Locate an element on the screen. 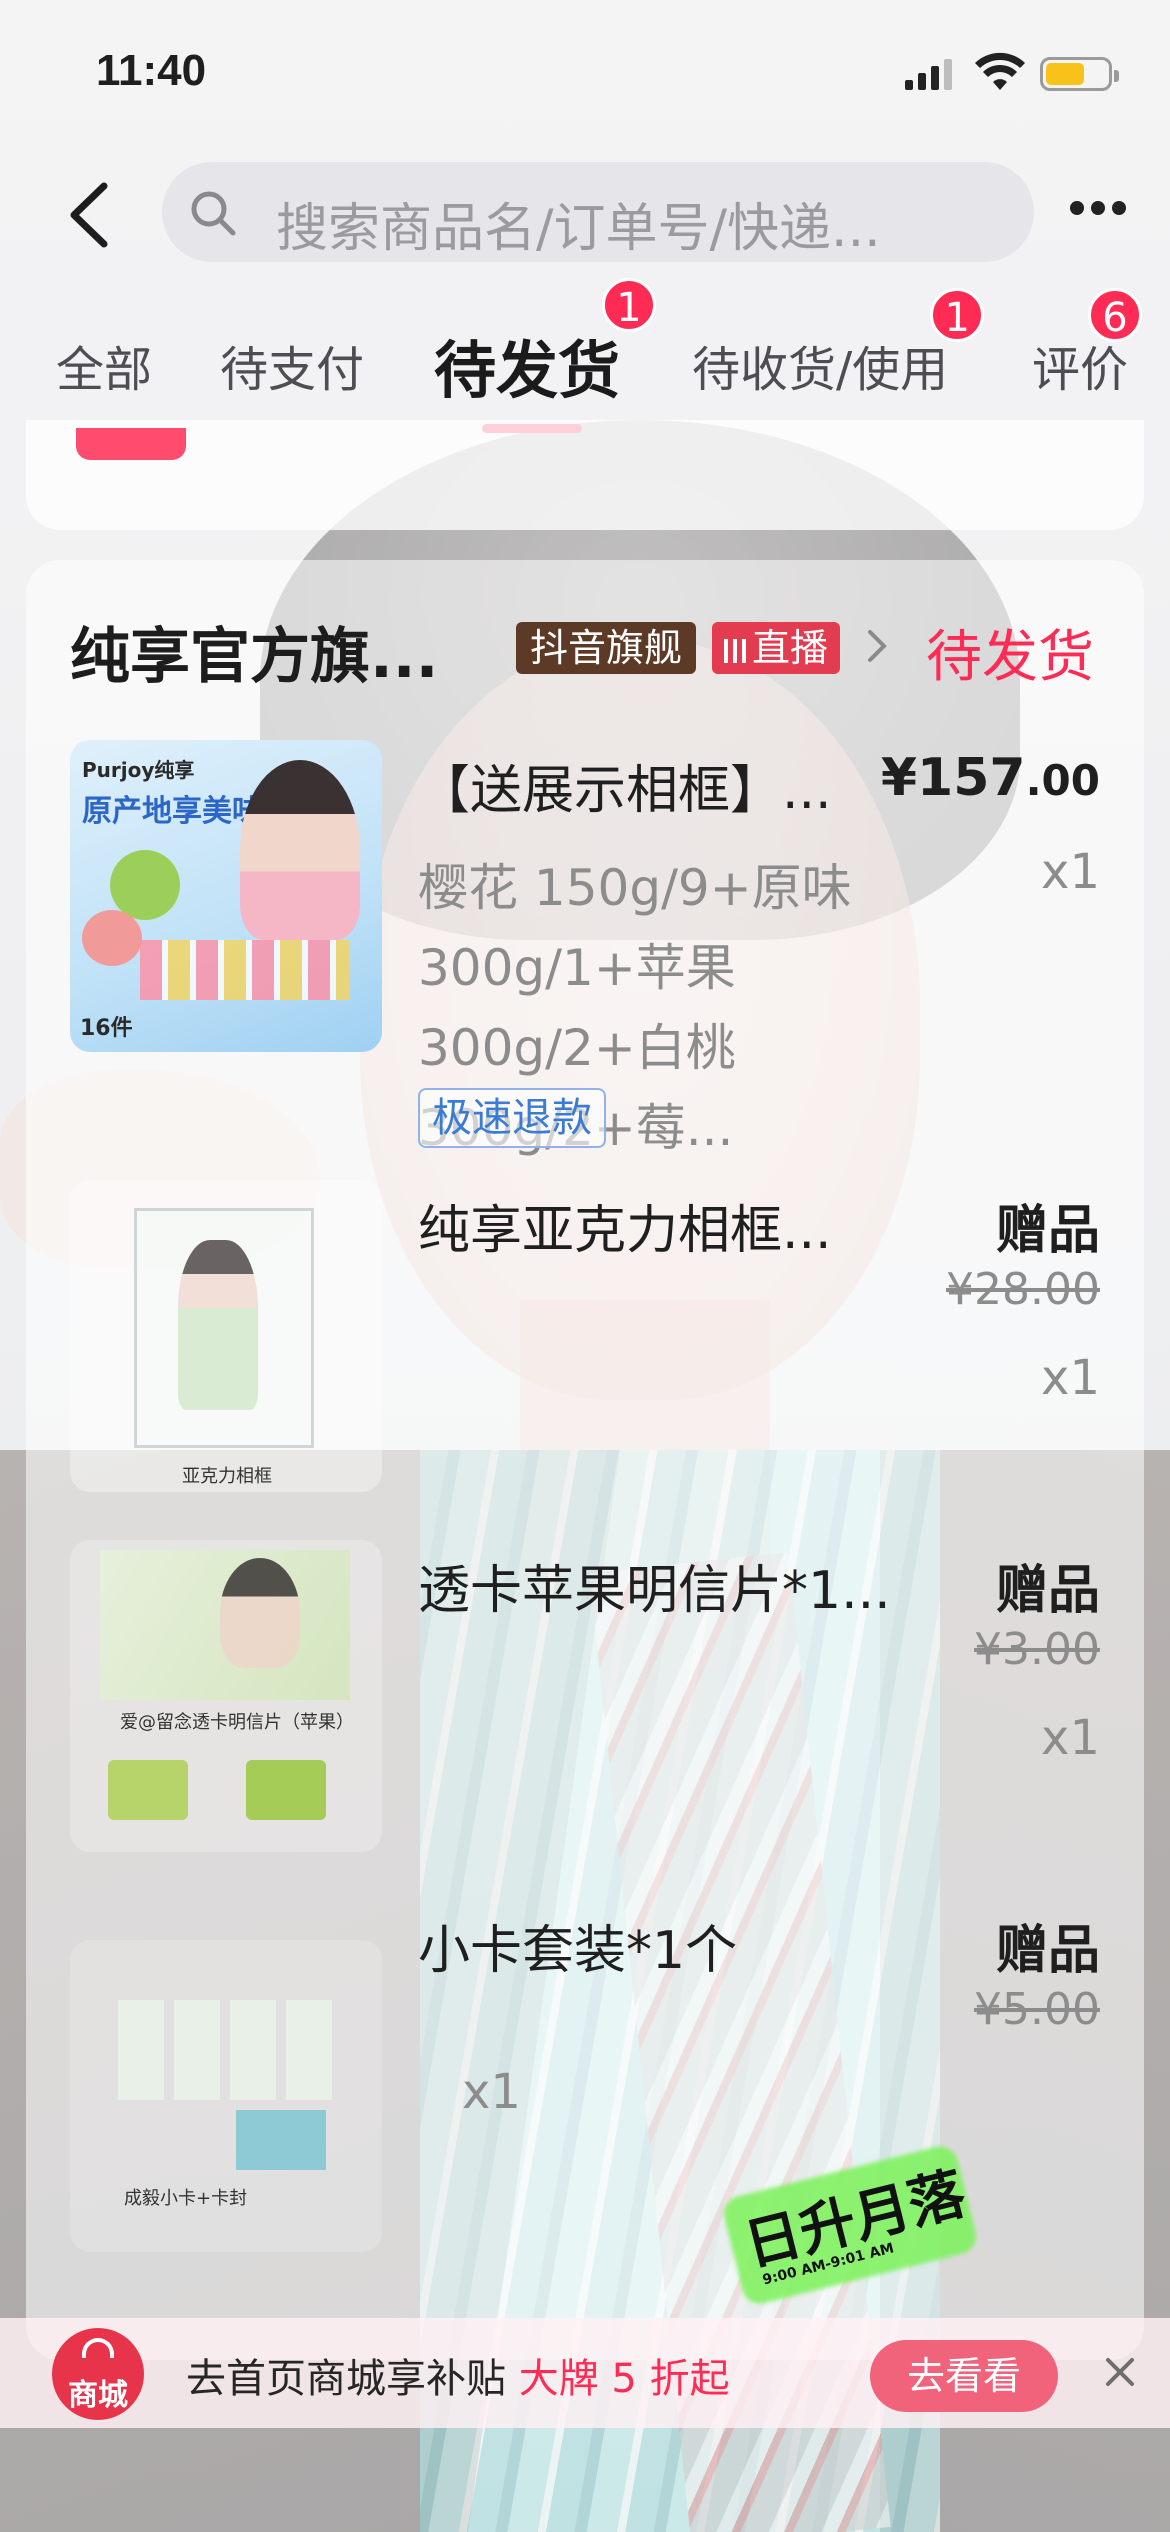 This screenshot has width=1170, height=2532. close-icon is located at coordinates (1120, 2372).